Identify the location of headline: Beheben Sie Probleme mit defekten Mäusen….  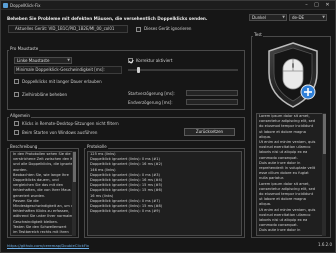
(107, 18).